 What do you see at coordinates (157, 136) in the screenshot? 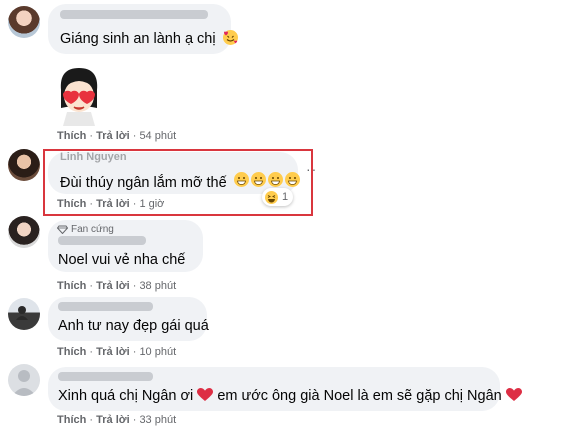
I see `comment-timestamp: 54 phút` at bounding box center [157, 136].